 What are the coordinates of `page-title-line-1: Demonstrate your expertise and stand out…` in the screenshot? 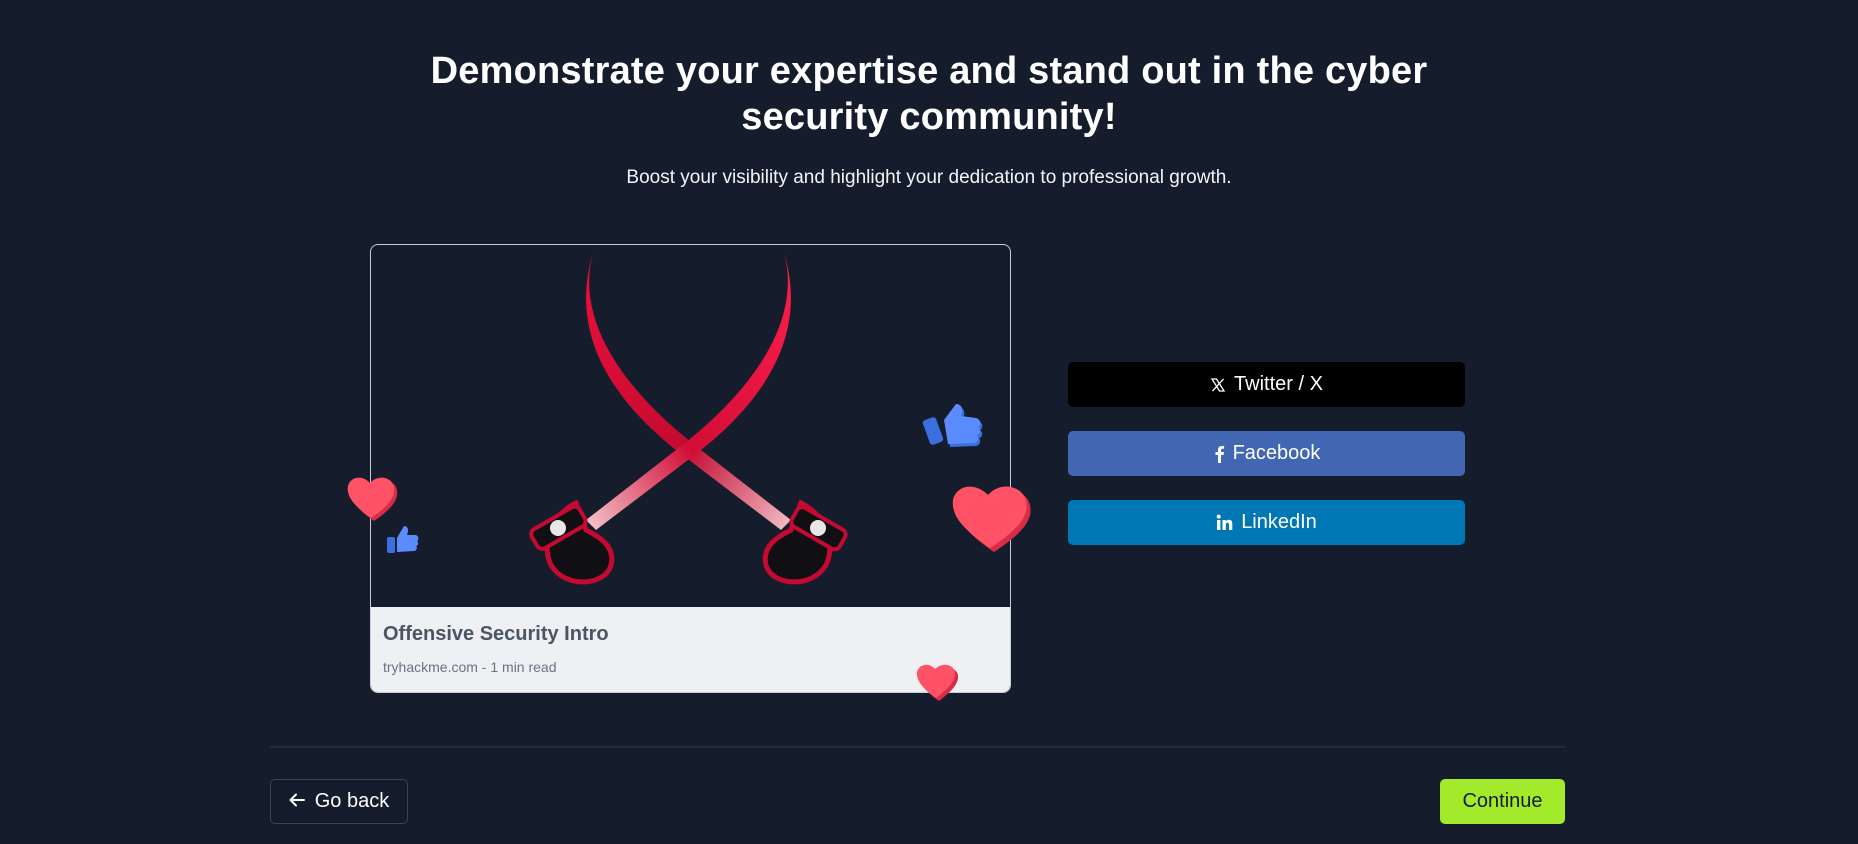 It's located at (929, 71).